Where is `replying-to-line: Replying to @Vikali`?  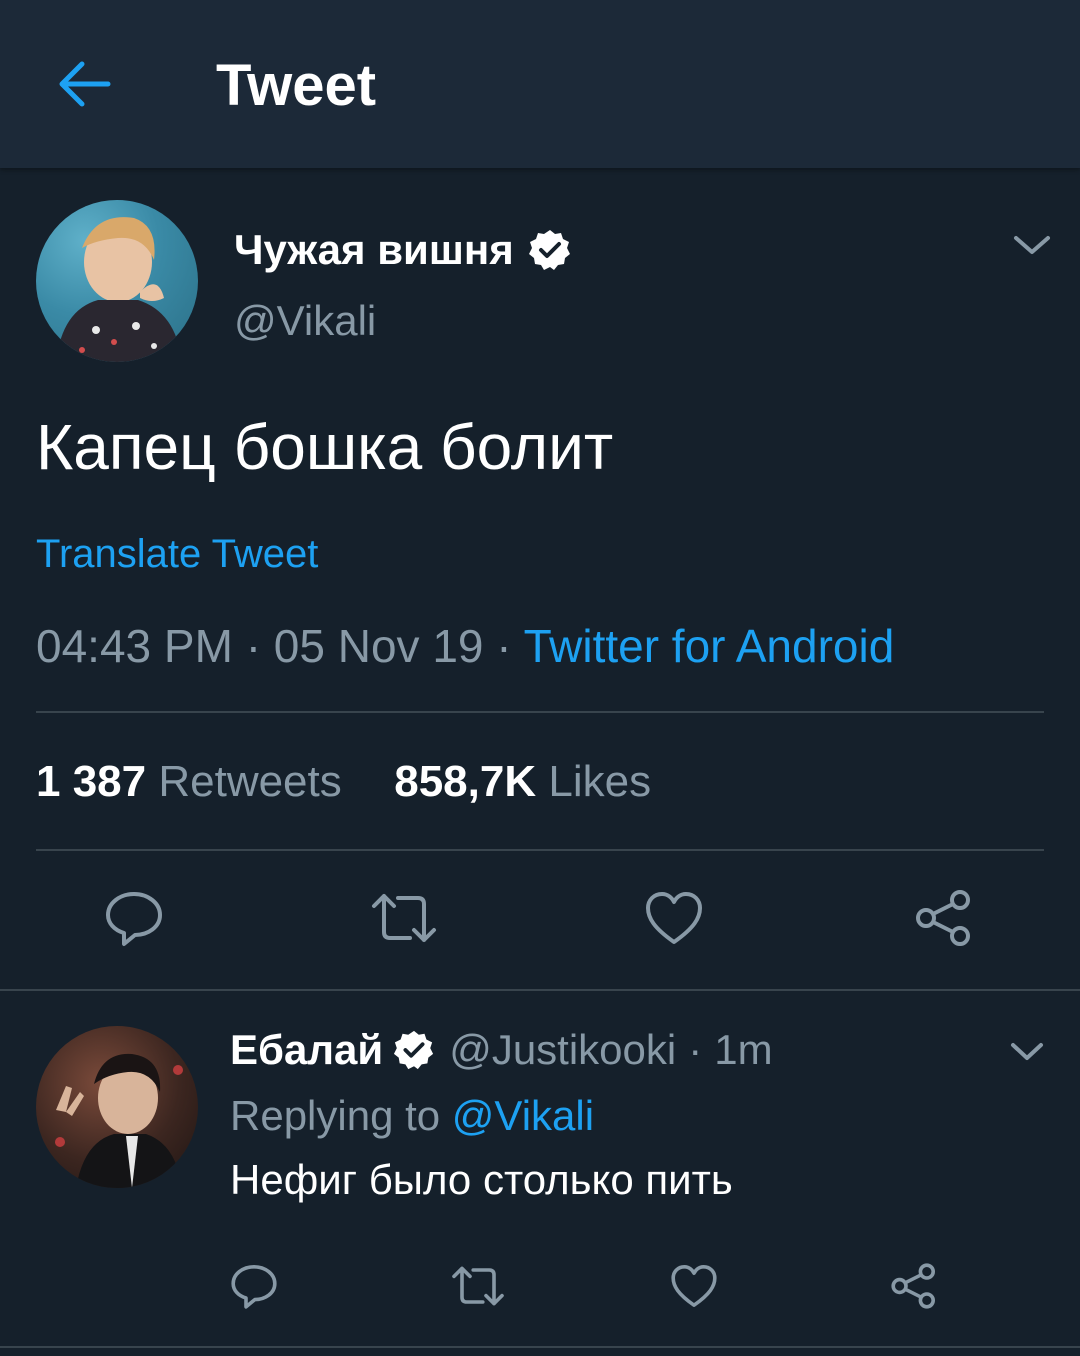 replying-to-line: Replying to @Vikali is located at coordinates (412, 1116).